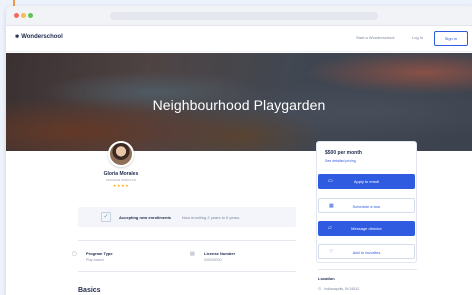 This screenshot has height=295, width=472. What do you see at coordinates (30, 15) in the screenshot?
I see `maximize-window-dot` at bounding box center [30, 15].